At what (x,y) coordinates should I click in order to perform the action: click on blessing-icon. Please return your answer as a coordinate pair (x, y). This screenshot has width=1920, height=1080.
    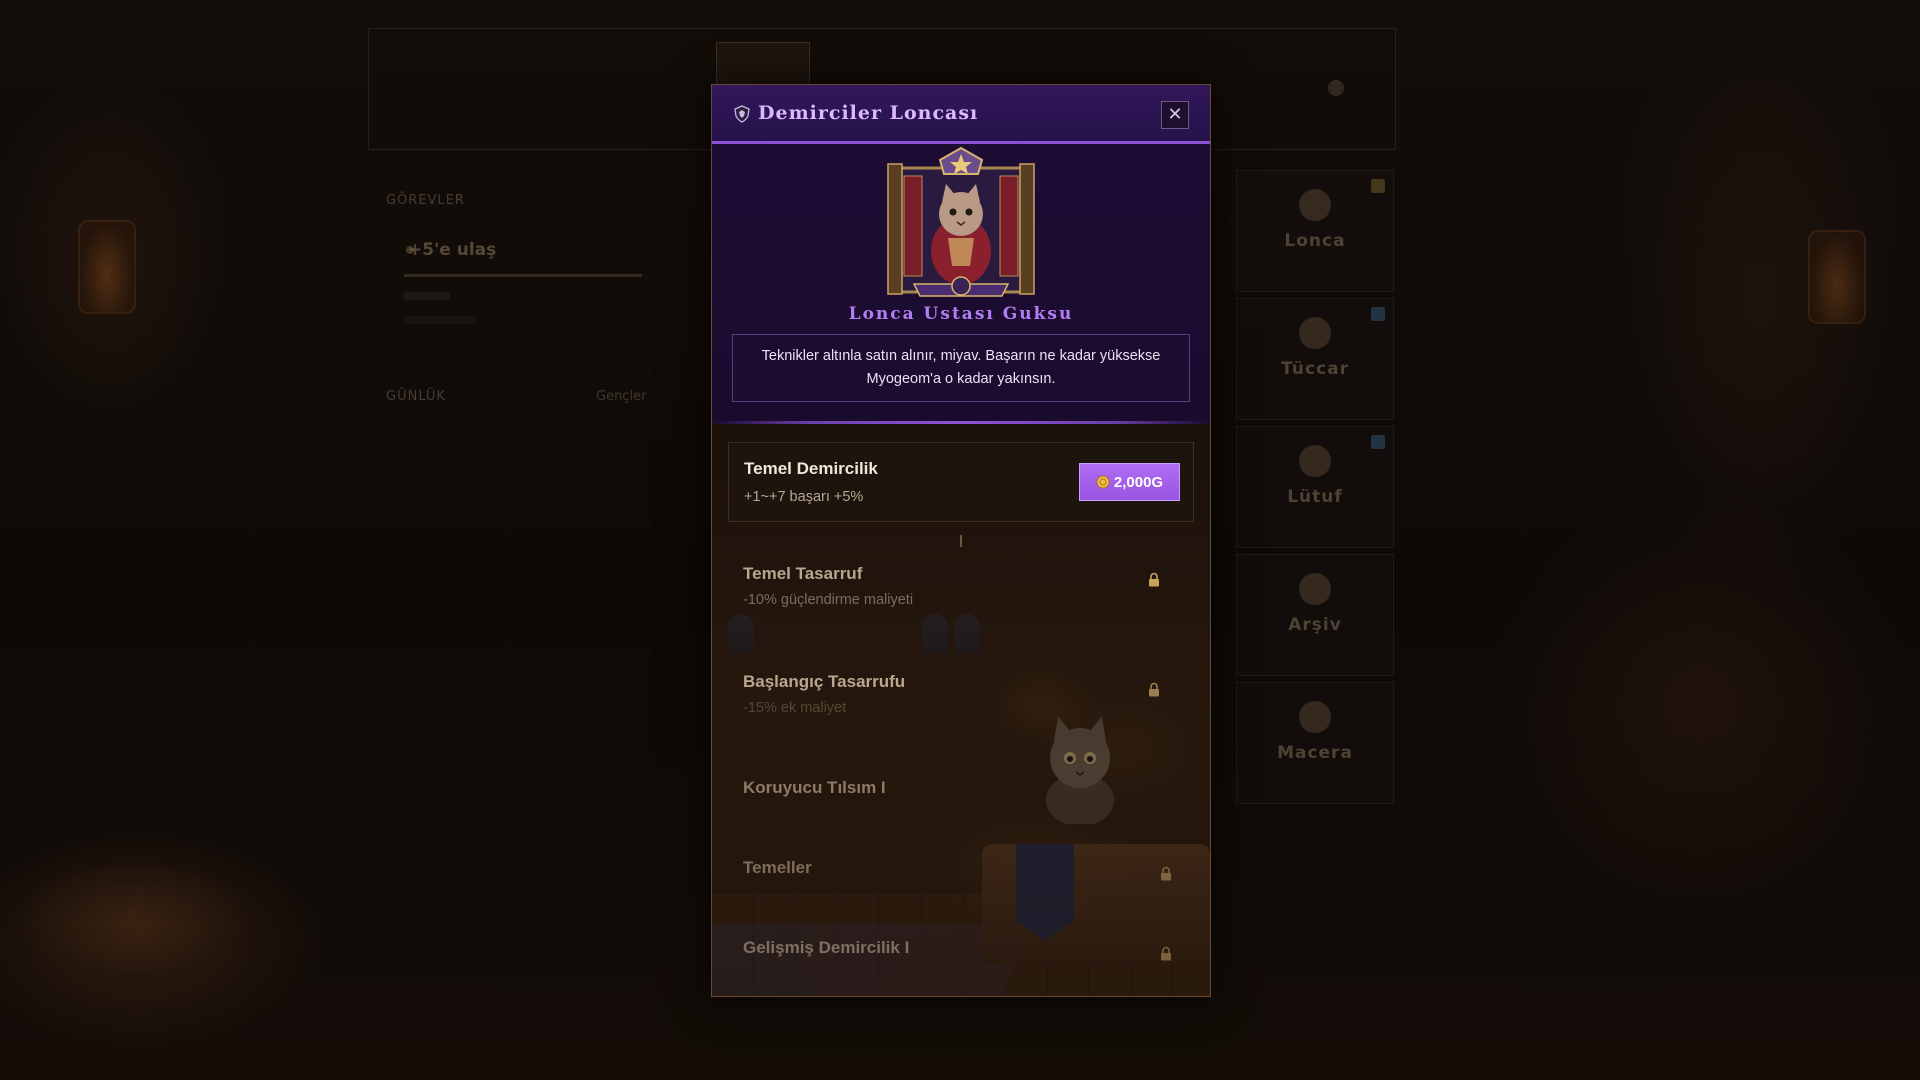
    Looking at the image, I should click on (1315, 461).